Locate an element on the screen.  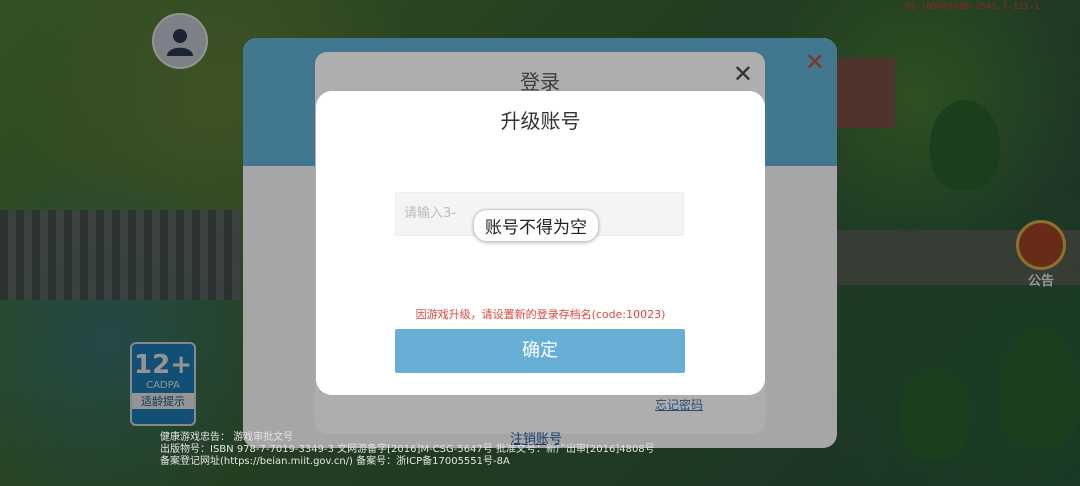
error-message: 因游戏升级，请设置新的登录存档名(code:10023) is located at coordinates (540, 314).